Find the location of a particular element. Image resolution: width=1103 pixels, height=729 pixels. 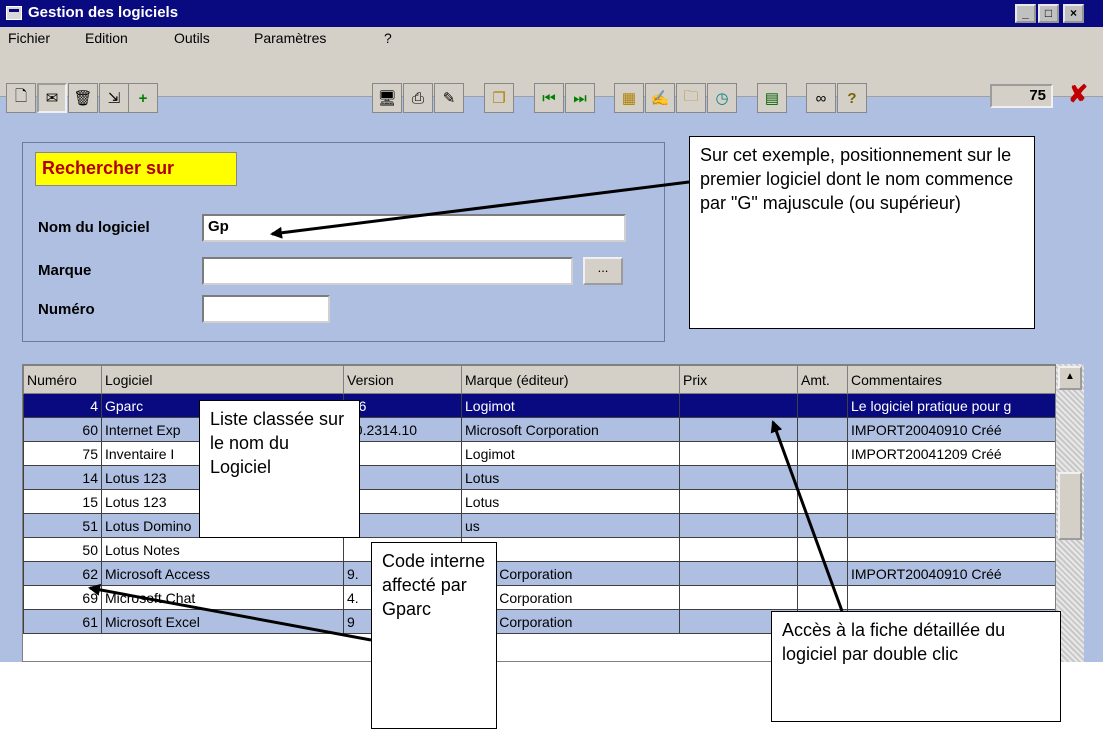

arrow-to-selected-row is located at coordinates (807, 516).